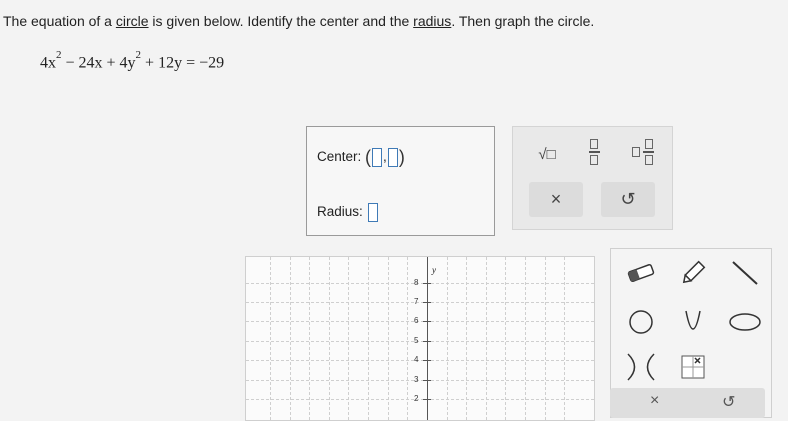 The height and width of the screenshot is (421, 788). What do you see at coordinates (654, 401) in the screenshot?
I see `clear-graph-button: ×` at bounding box center [654, 401].